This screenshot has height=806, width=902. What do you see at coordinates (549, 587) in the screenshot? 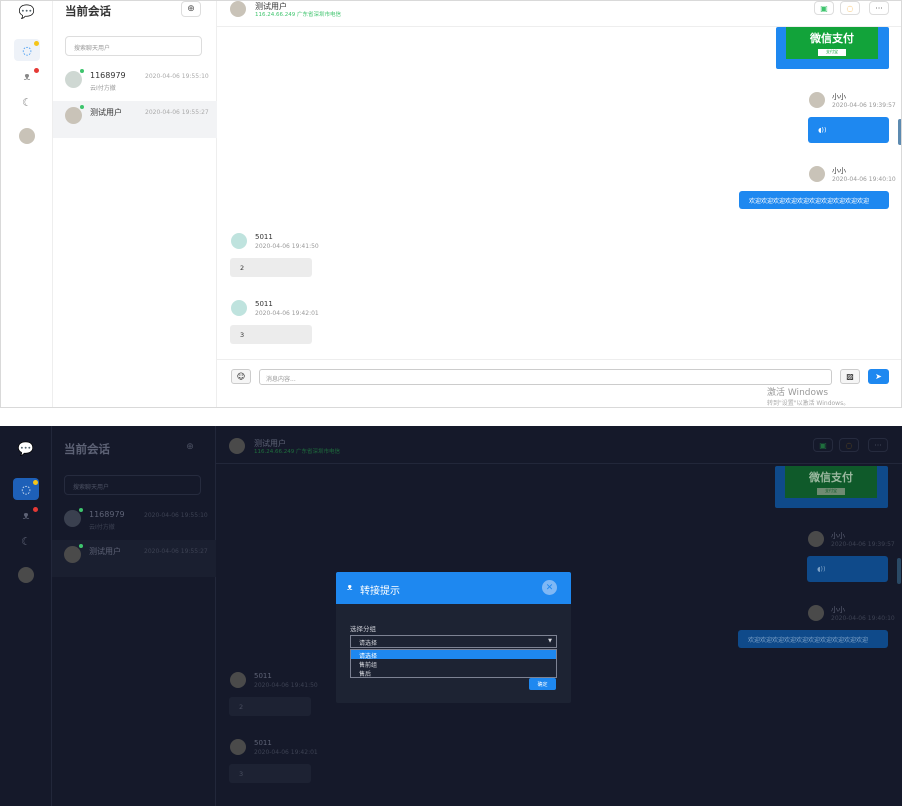
I see `close-icon: ✕` at bounding box center [549, 587].